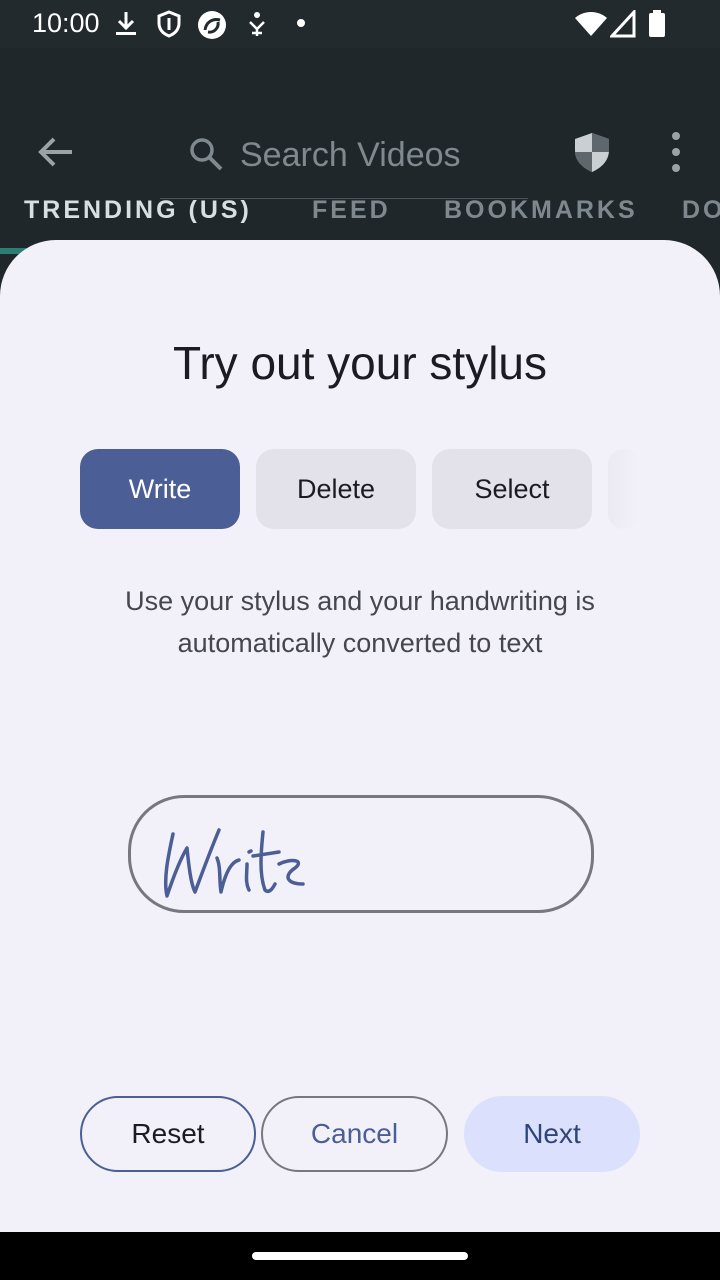 This screenshot has width=720, height=1280. Describe the element at coordinates (160, 489) in the screenshot. I see `mode-write-chip: Write` at that location.